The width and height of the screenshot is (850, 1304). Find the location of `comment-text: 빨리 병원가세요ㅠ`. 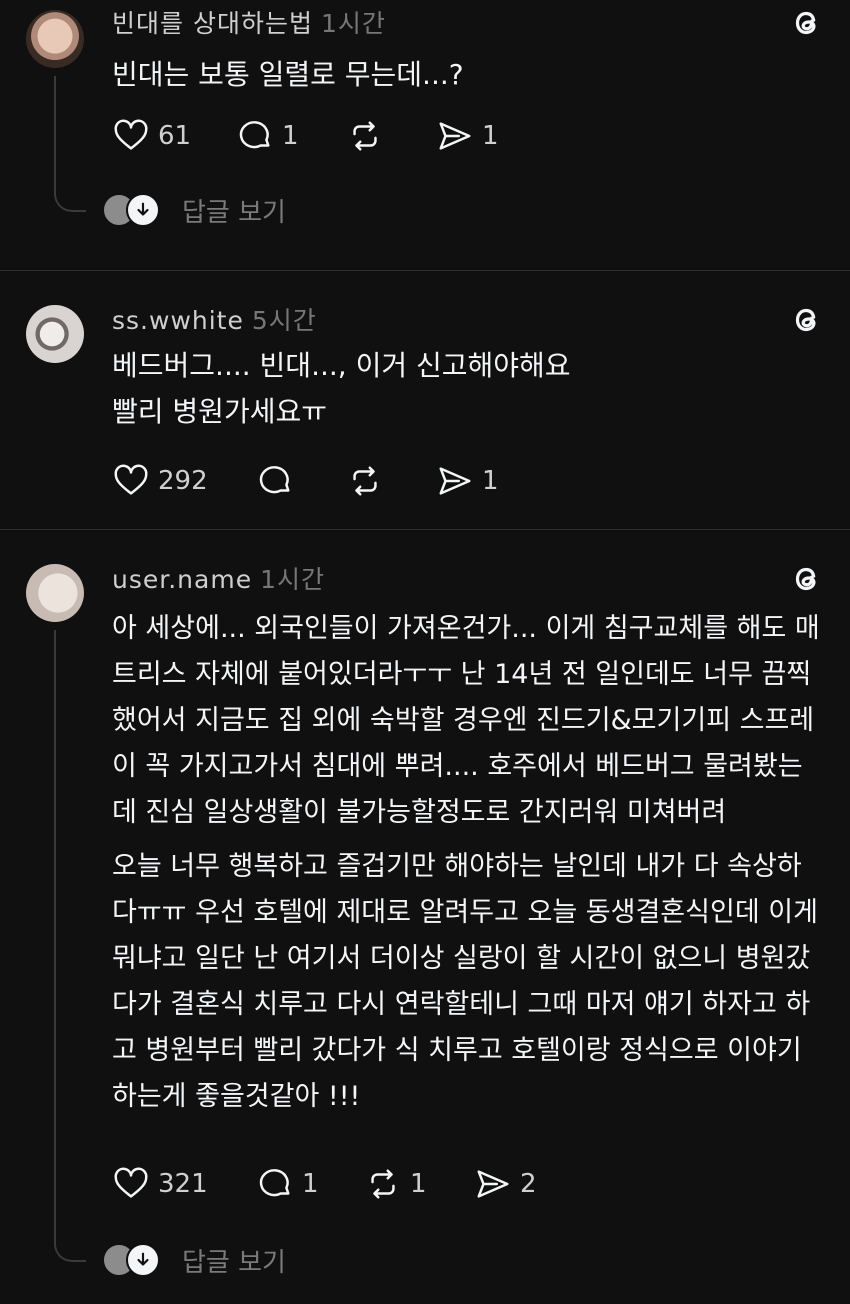

comment-text: 빨리 병원가세요ㅠ is located at coordinates (219, 411).